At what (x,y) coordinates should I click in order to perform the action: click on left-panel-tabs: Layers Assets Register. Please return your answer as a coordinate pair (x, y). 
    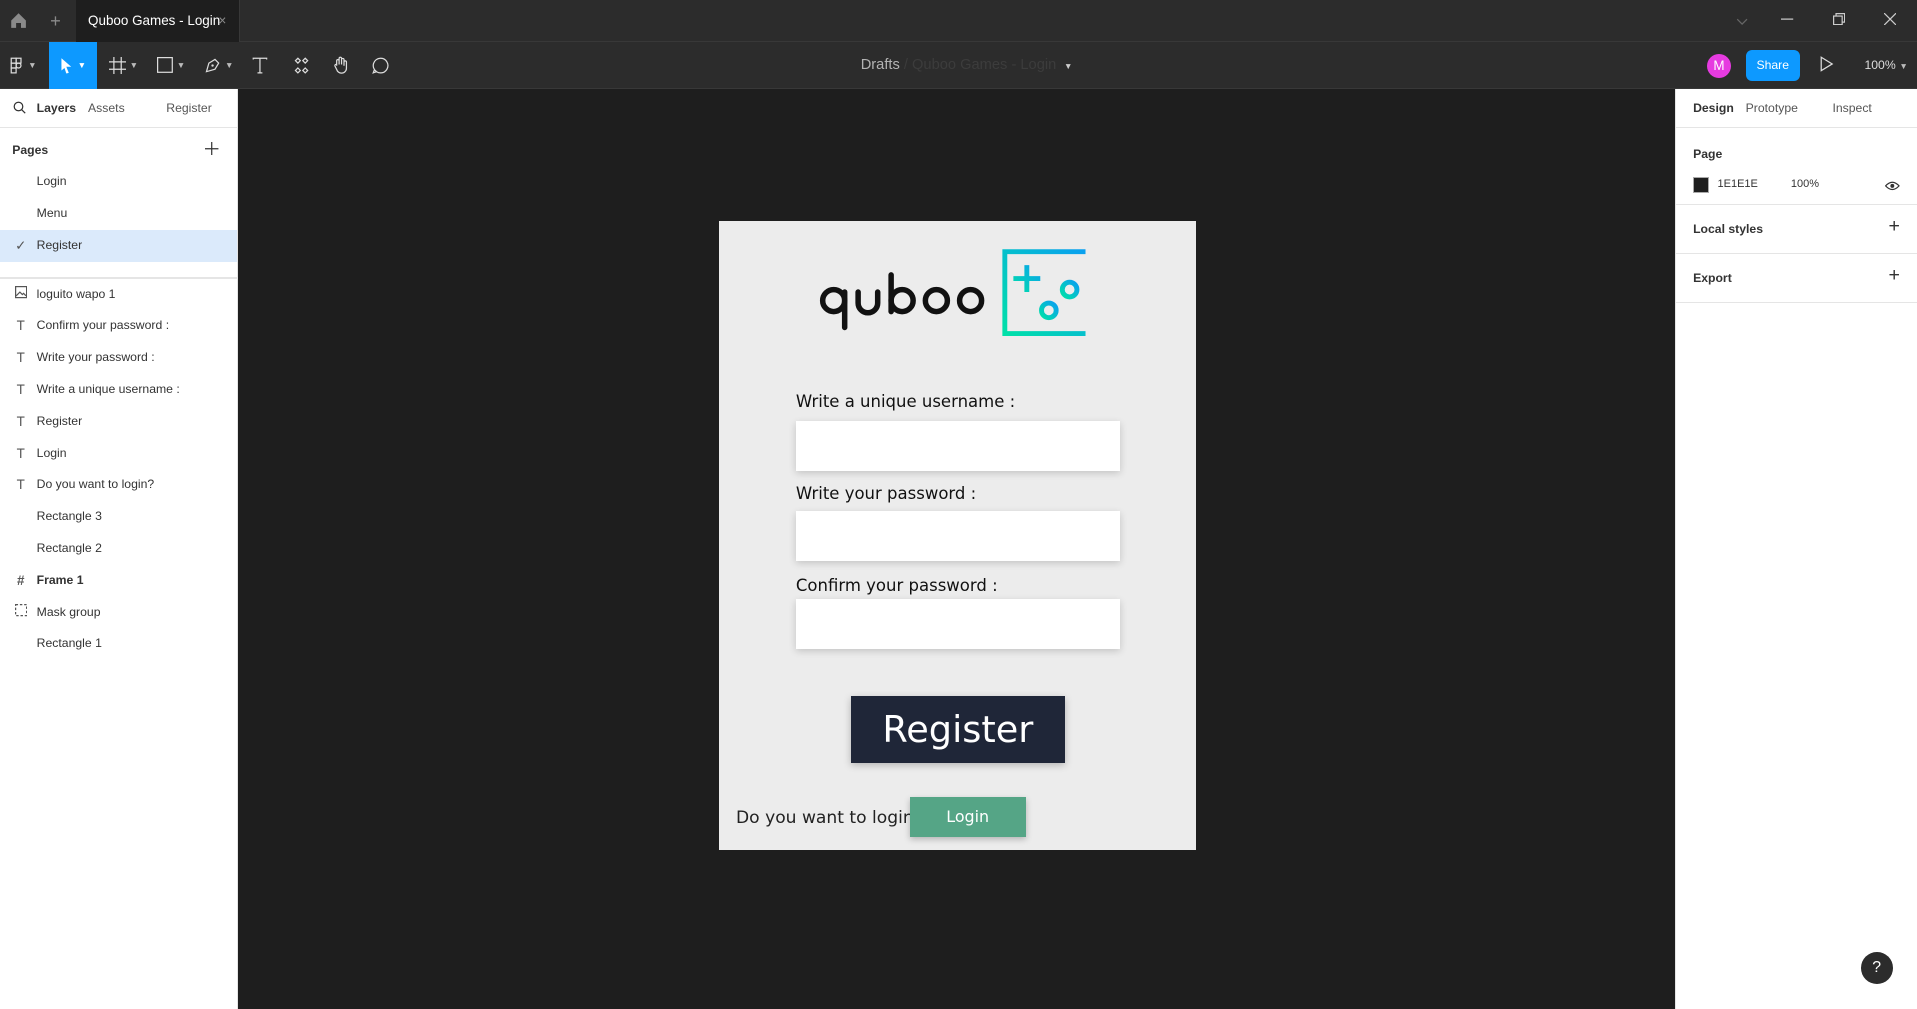
    Looking at the image, I should click on (119, 109).